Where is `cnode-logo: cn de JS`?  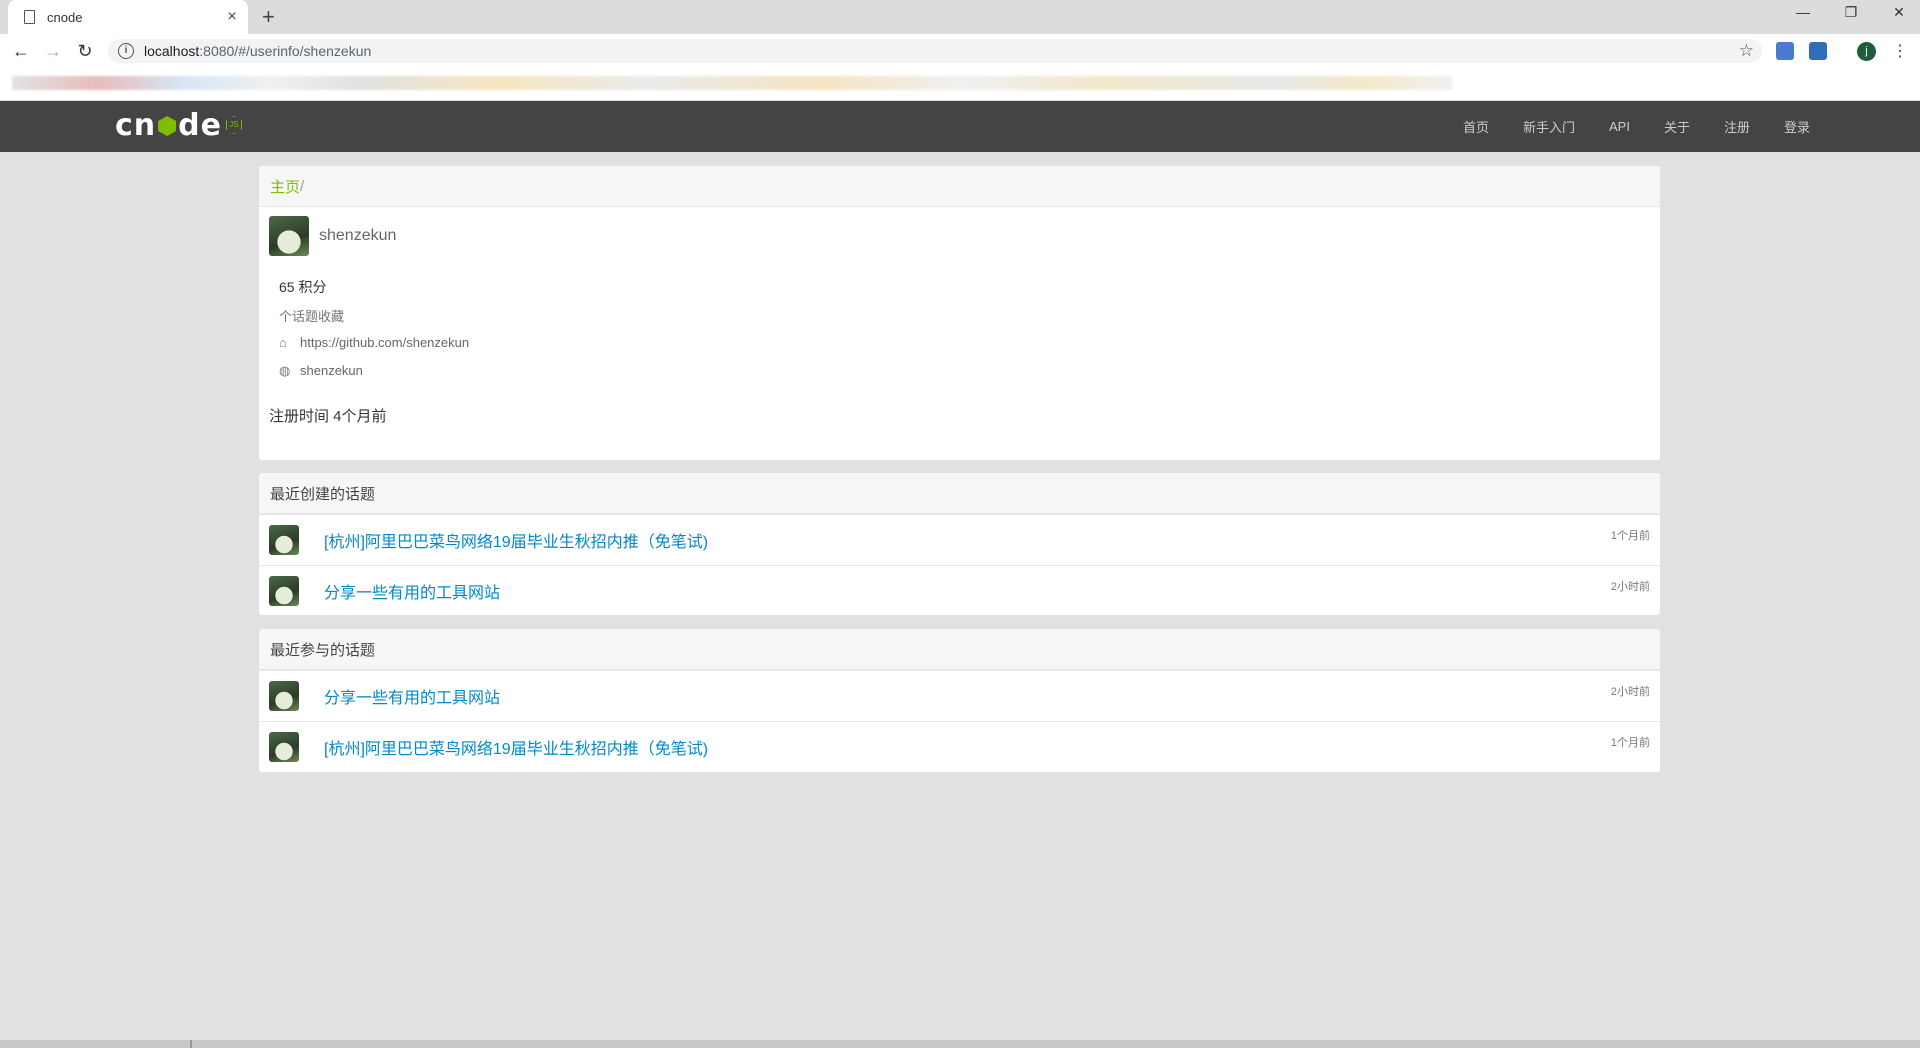
cnode-logo: cn de JS is located at coordinates (178, 125).